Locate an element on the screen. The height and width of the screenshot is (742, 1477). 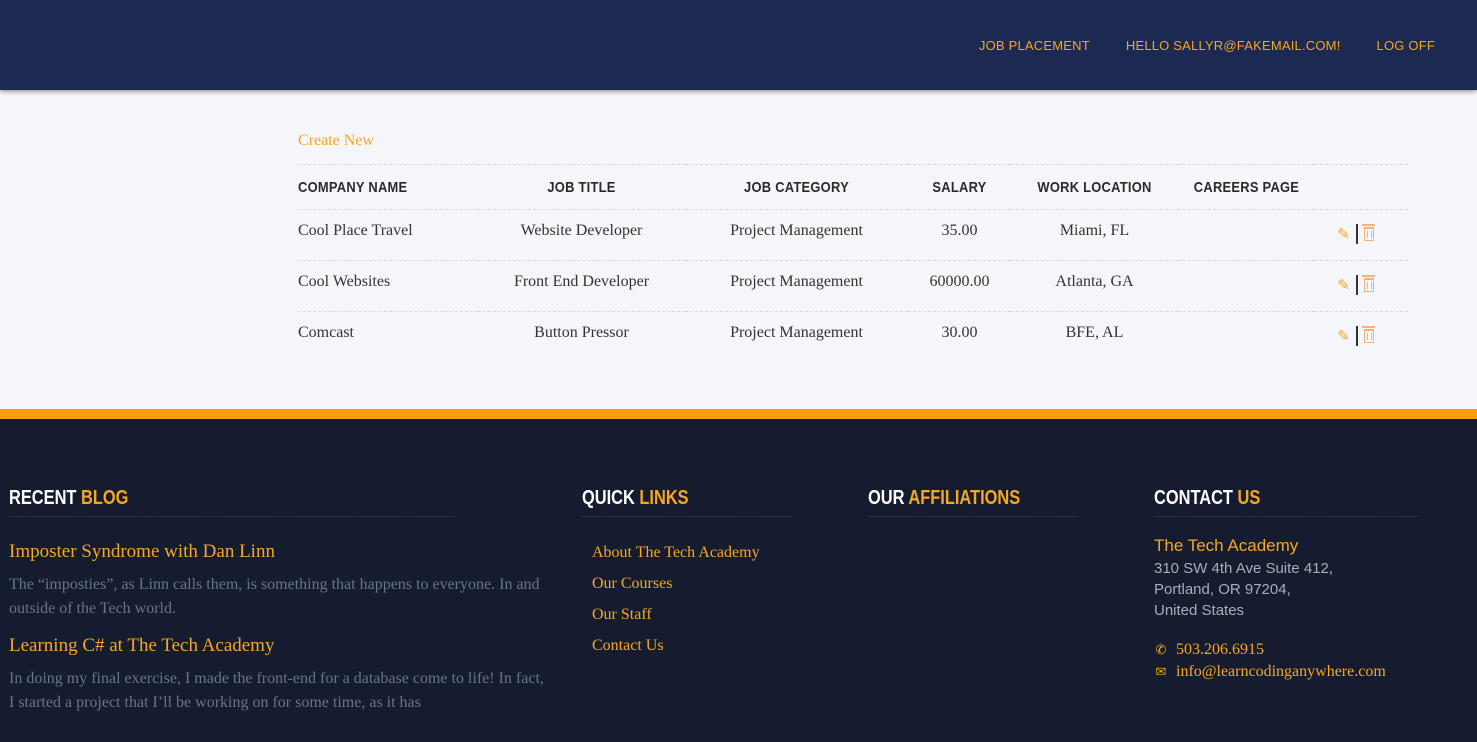
col-header-actions is located at coordinates (1361, 187).